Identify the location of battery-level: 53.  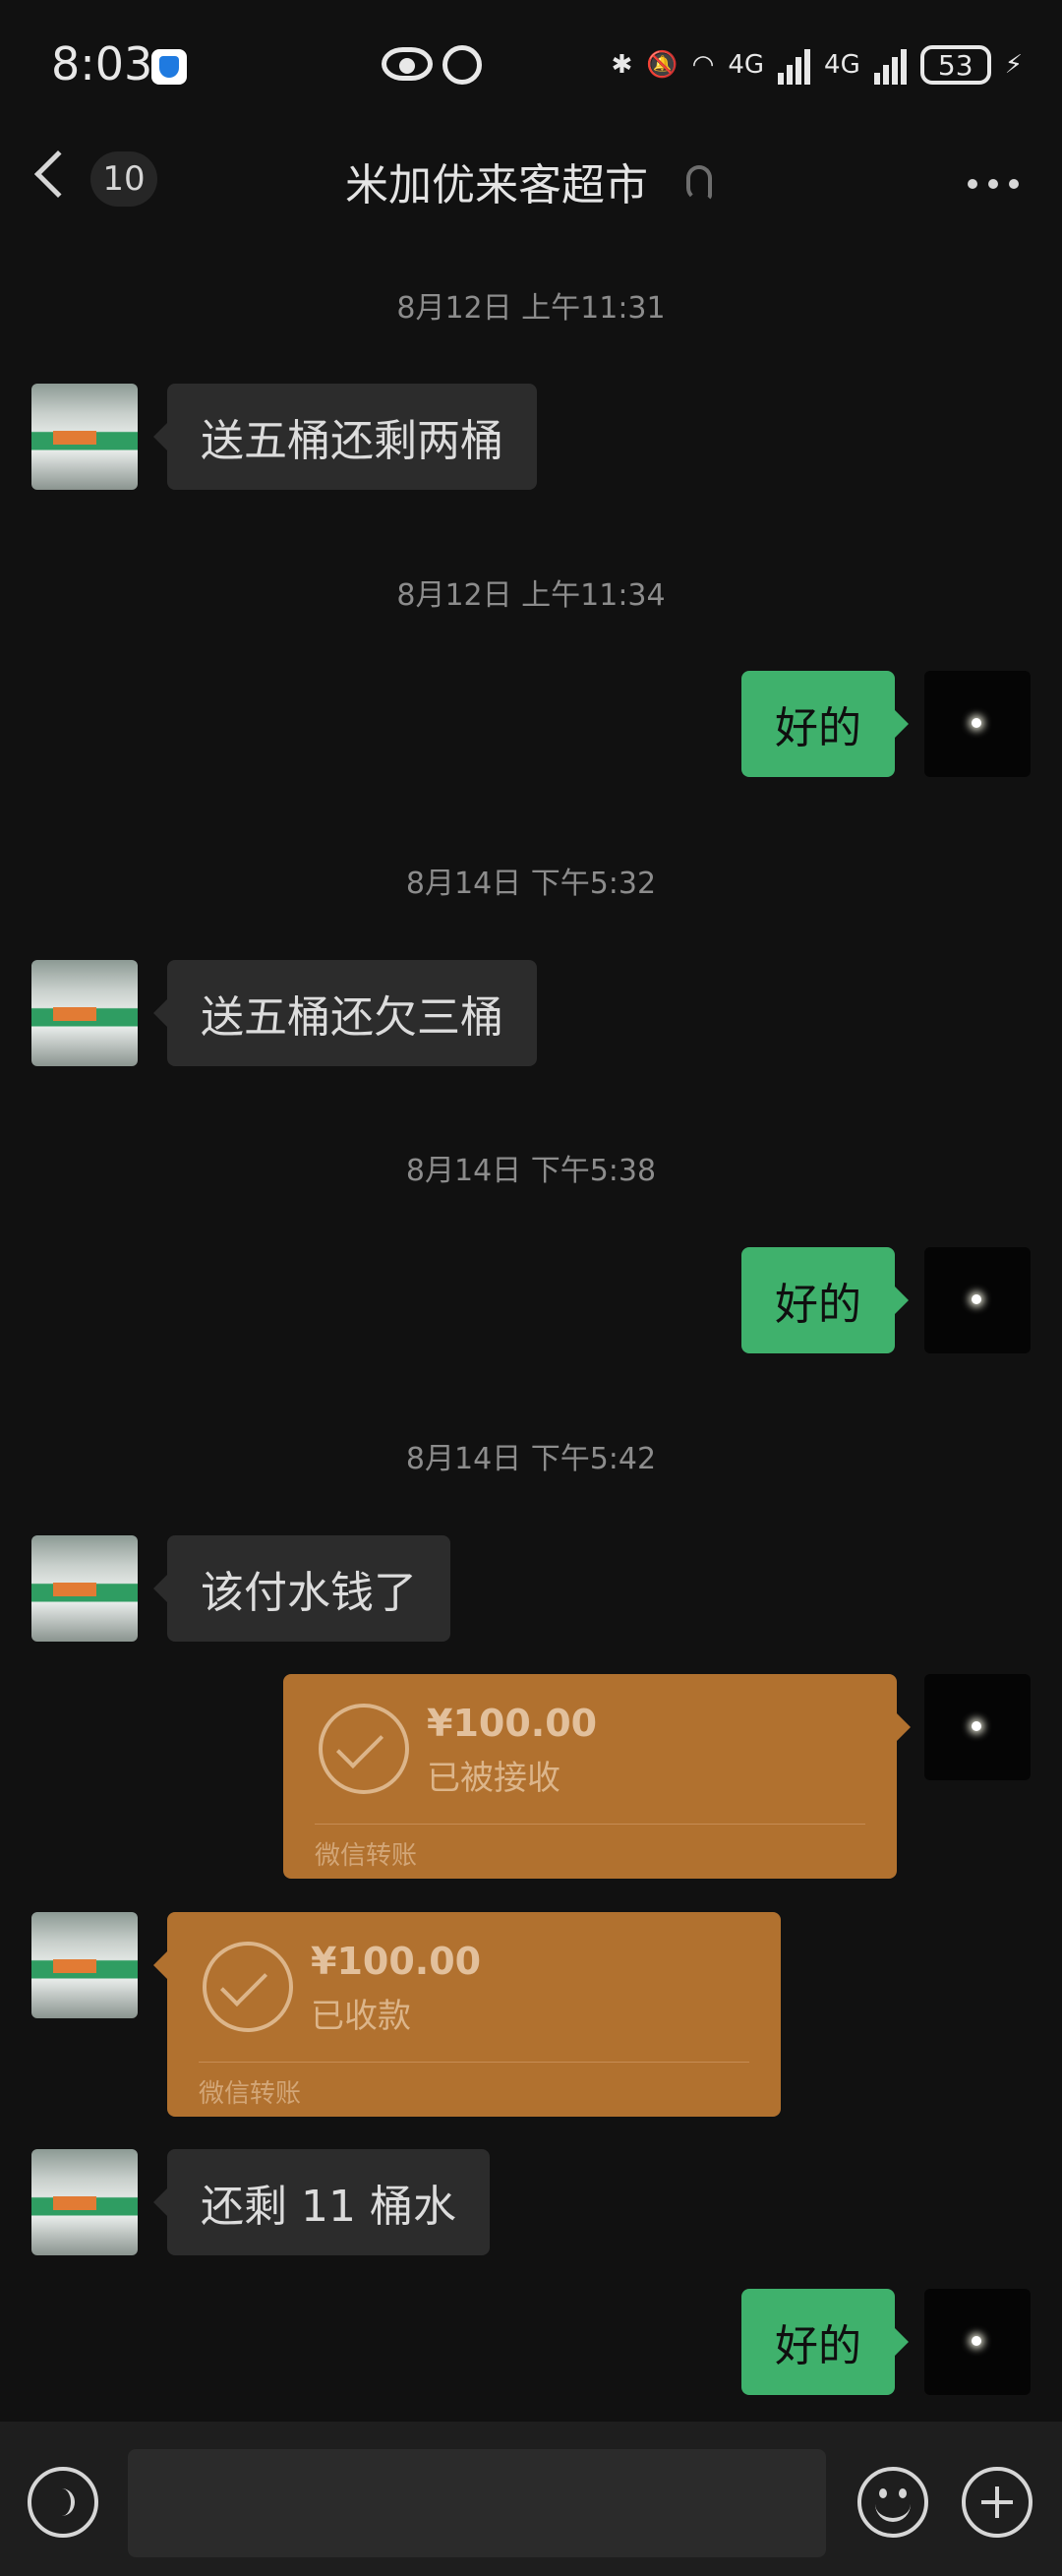
(955, 65).